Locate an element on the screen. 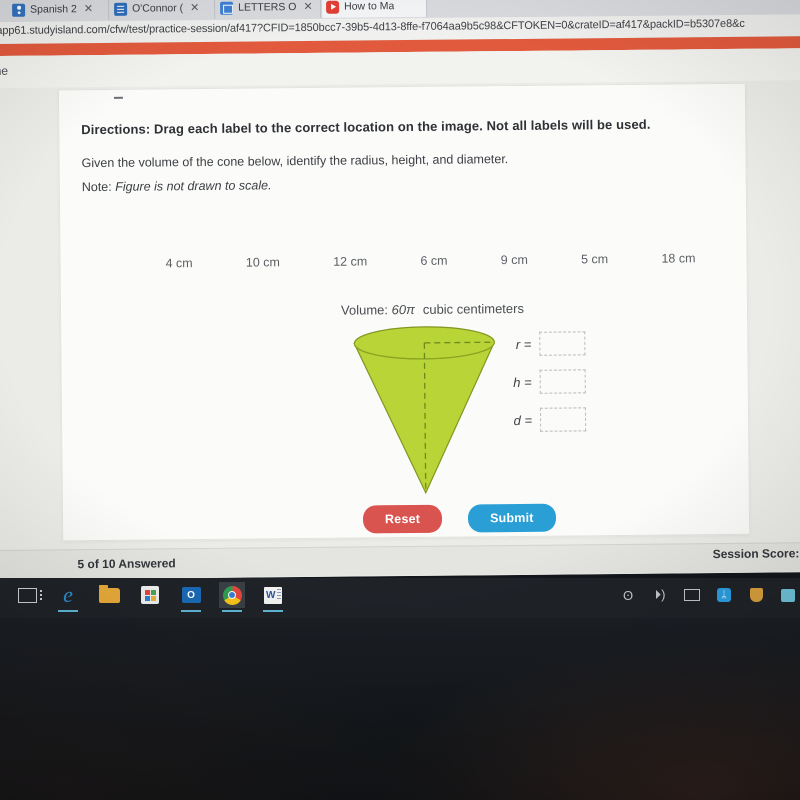 The height and width of the screenshot is (800, 800). drag-label: 10 cm is located at coordinates (263, 262).